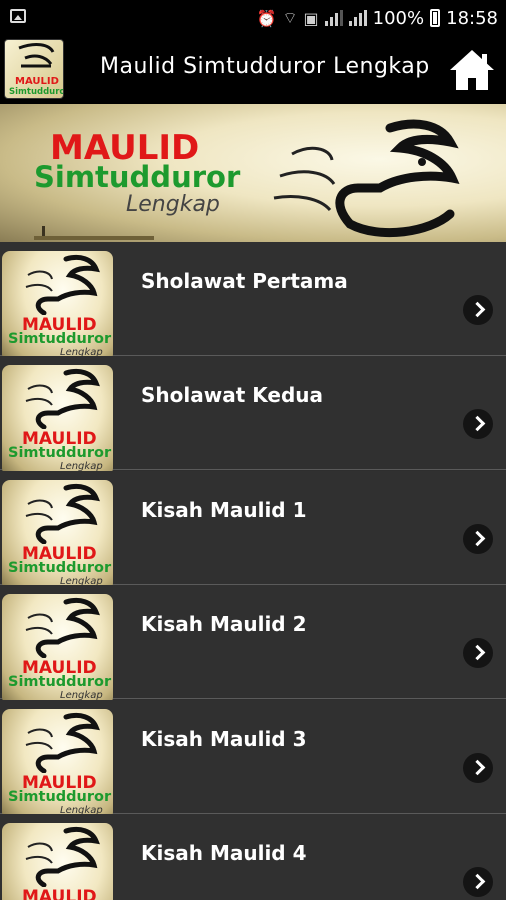 Image resolution: width=506 pixels, height=900 pixels. Describe the element at coordinates (366, 178) in the screenshot. I see `calligraphy-image` at that location.